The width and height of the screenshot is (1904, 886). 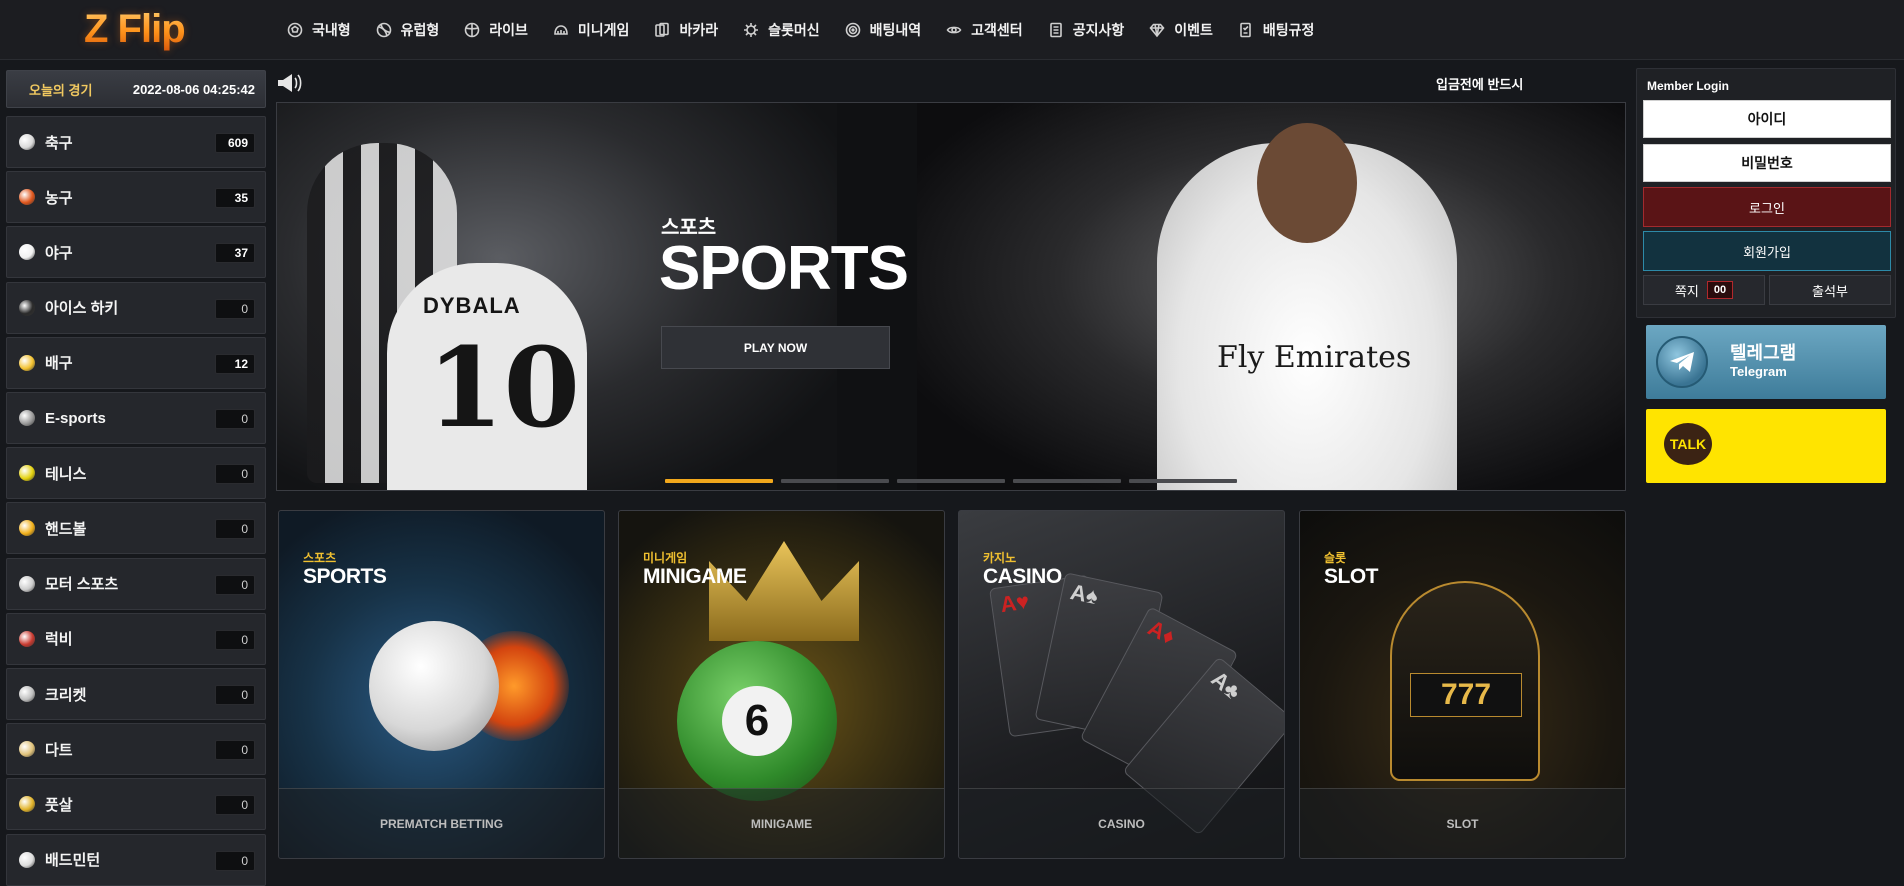 I want to click on live-icon, so click(x=472, y=30).